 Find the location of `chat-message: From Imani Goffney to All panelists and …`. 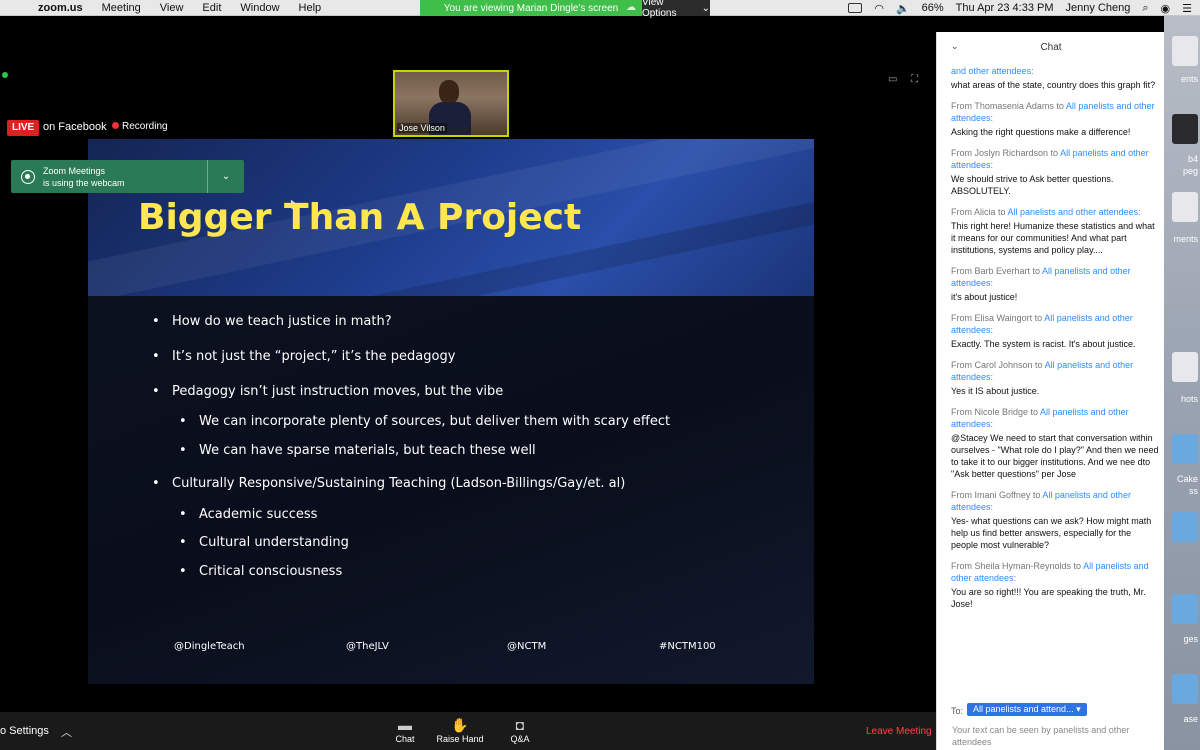

chat-message: From Imani Goffney to All panelists and … is located at coordinates (1051, 520).